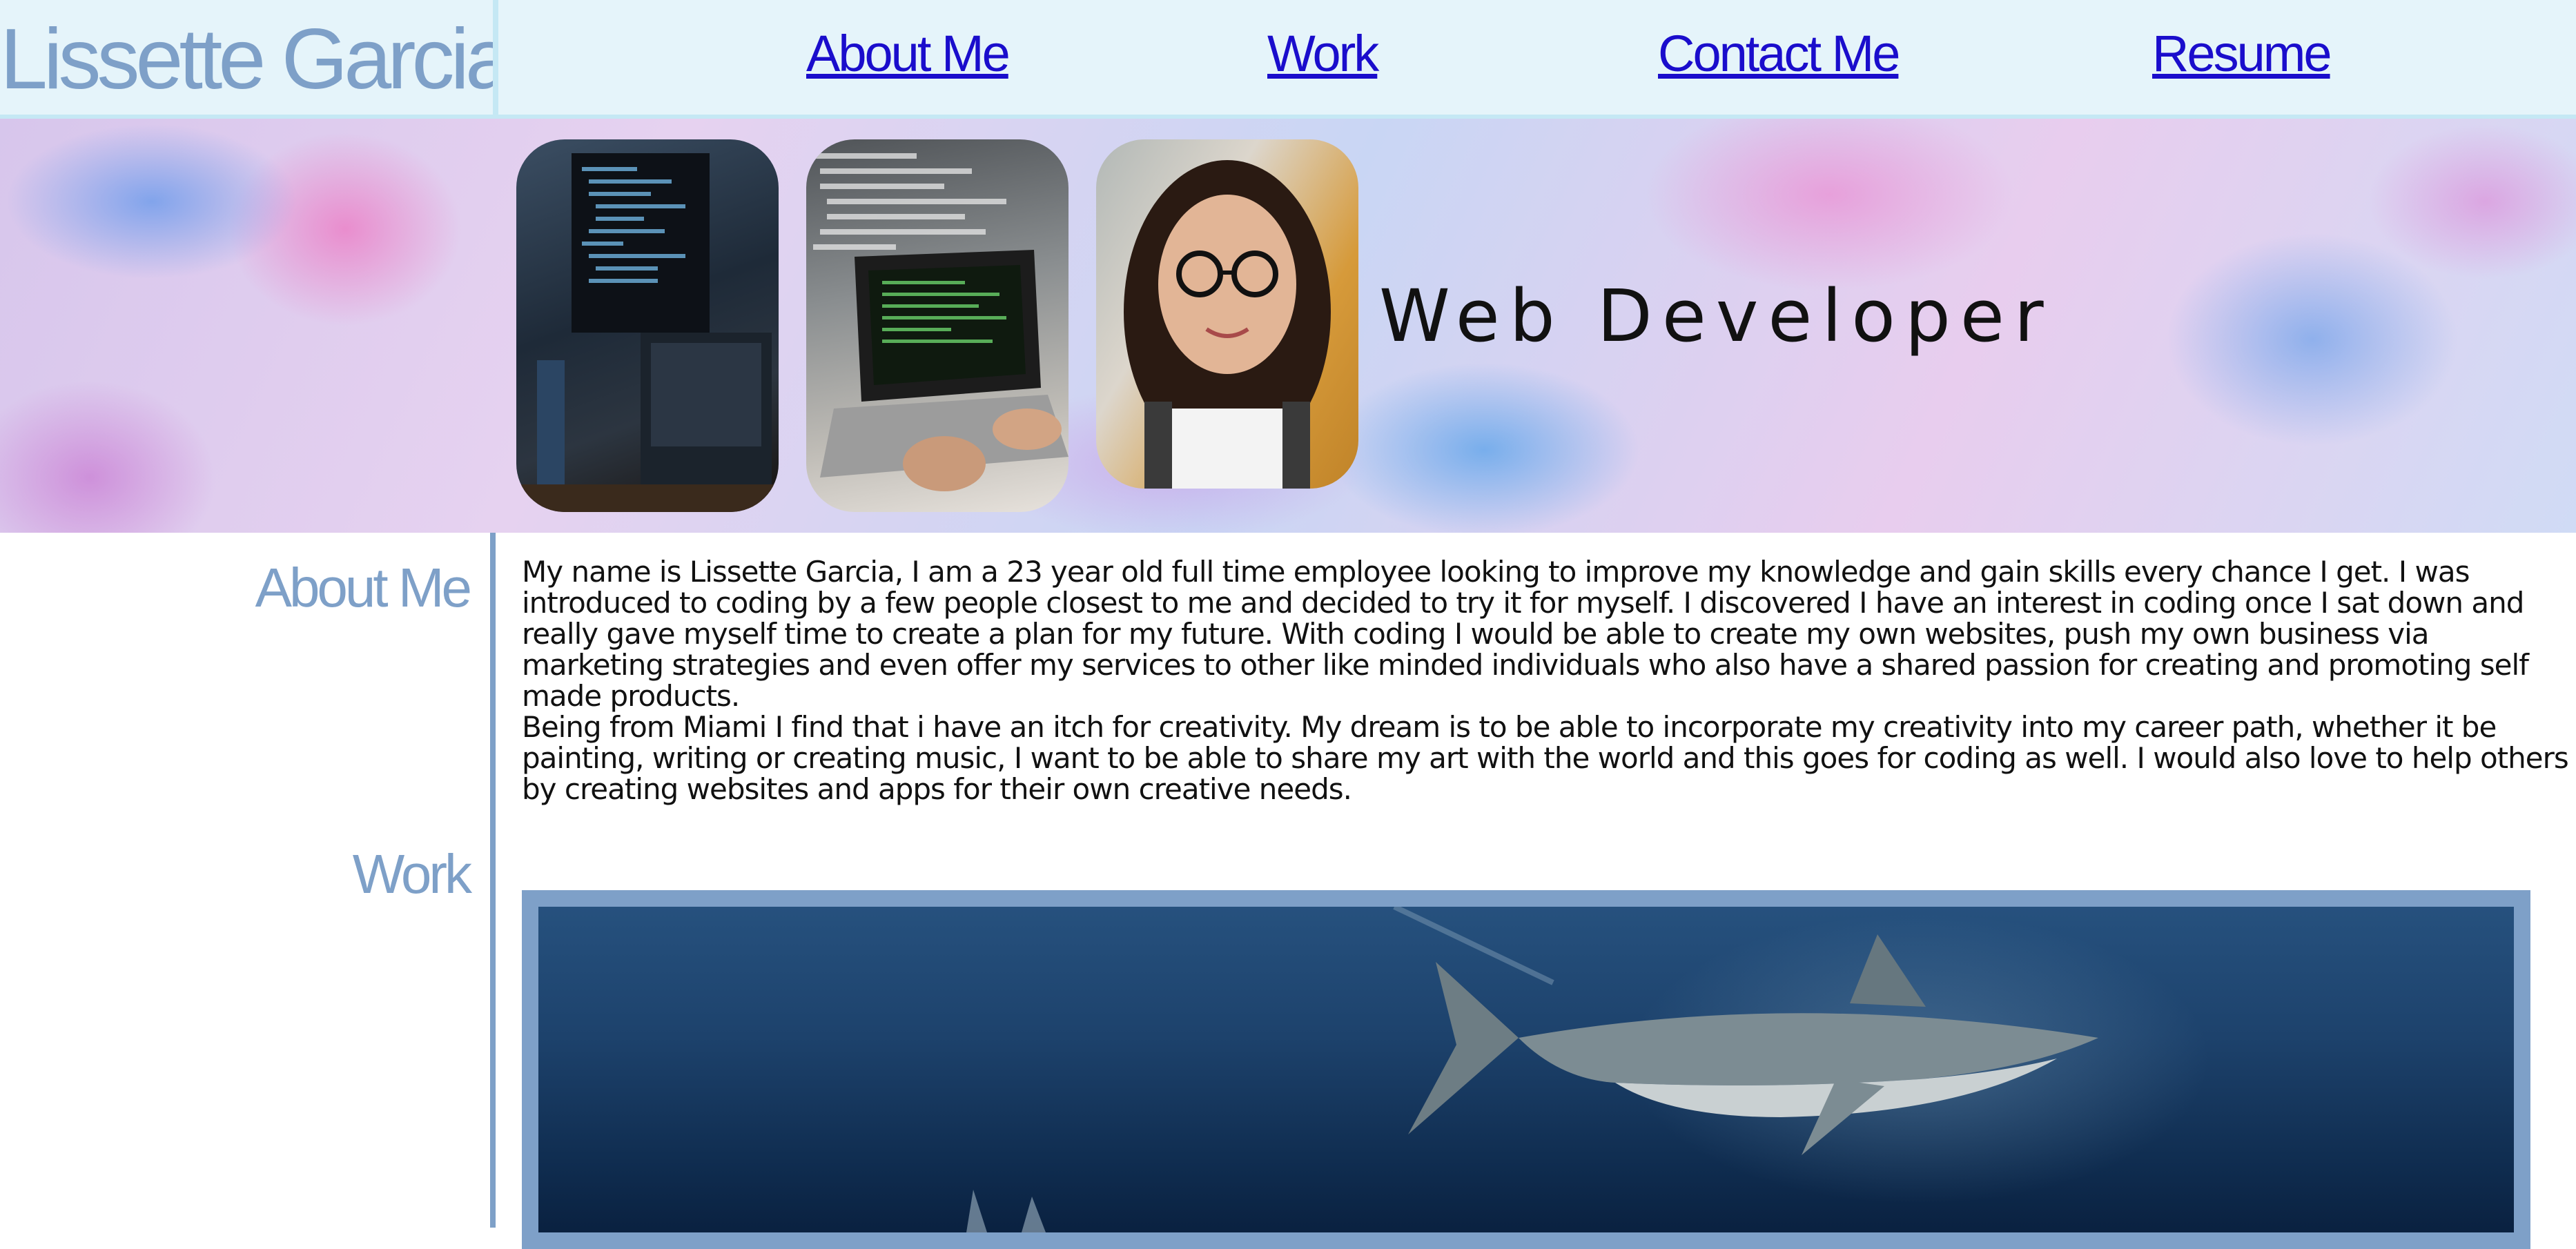  I want to click on section-sidebar: About Me Work, so click(248, 880).